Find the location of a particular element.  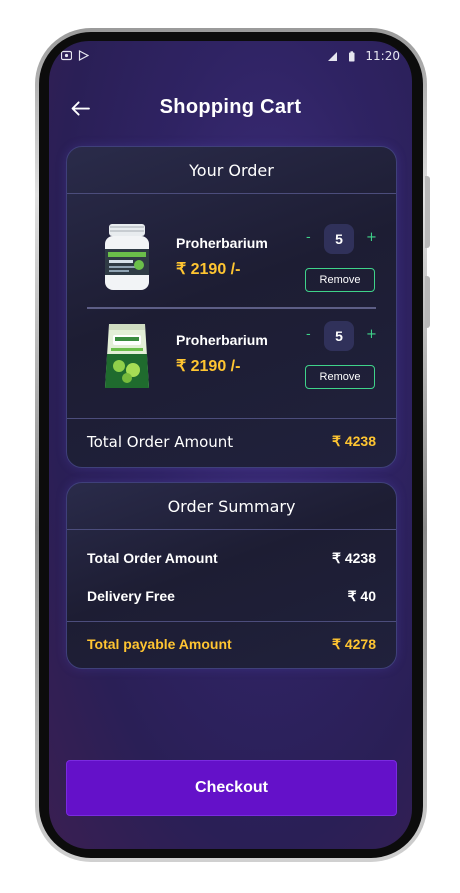

summary-row-value: ₹ 40 is located at coordinates (361, 596).